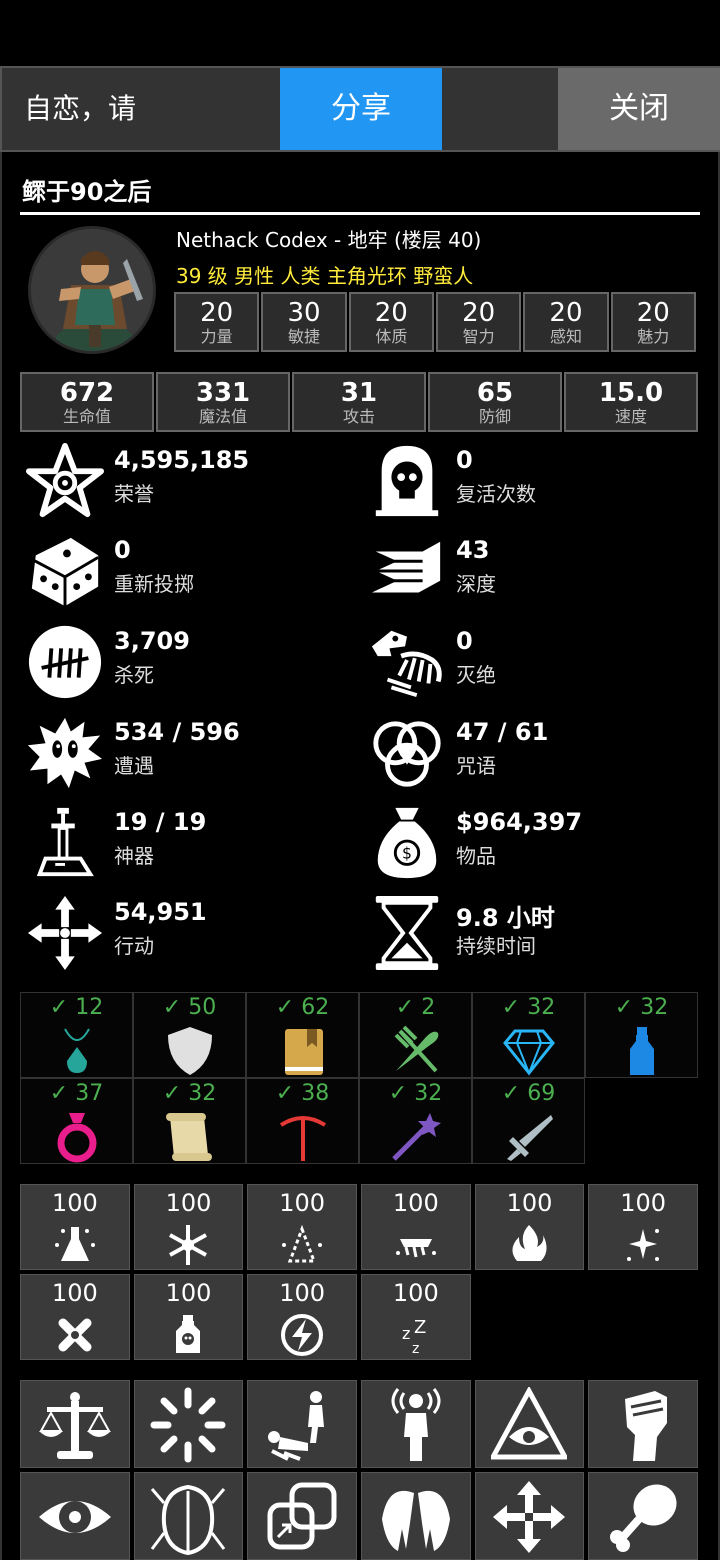 This screenshot has width=720, height=1560. What do you see at coordinates (302, 1243) in the screenshot?
I see `disintegration-icon` at bounding box center [302, 1243].